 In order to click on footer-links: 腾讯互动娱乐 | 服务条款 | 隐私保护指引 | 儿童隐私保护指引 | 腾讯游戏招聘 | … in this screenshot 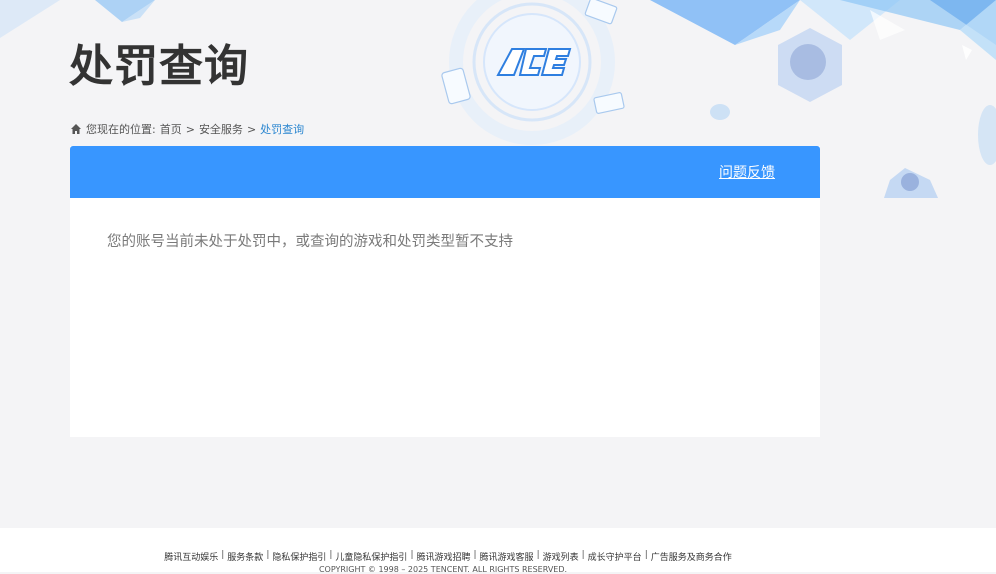, I will do `click(448, 556)`.